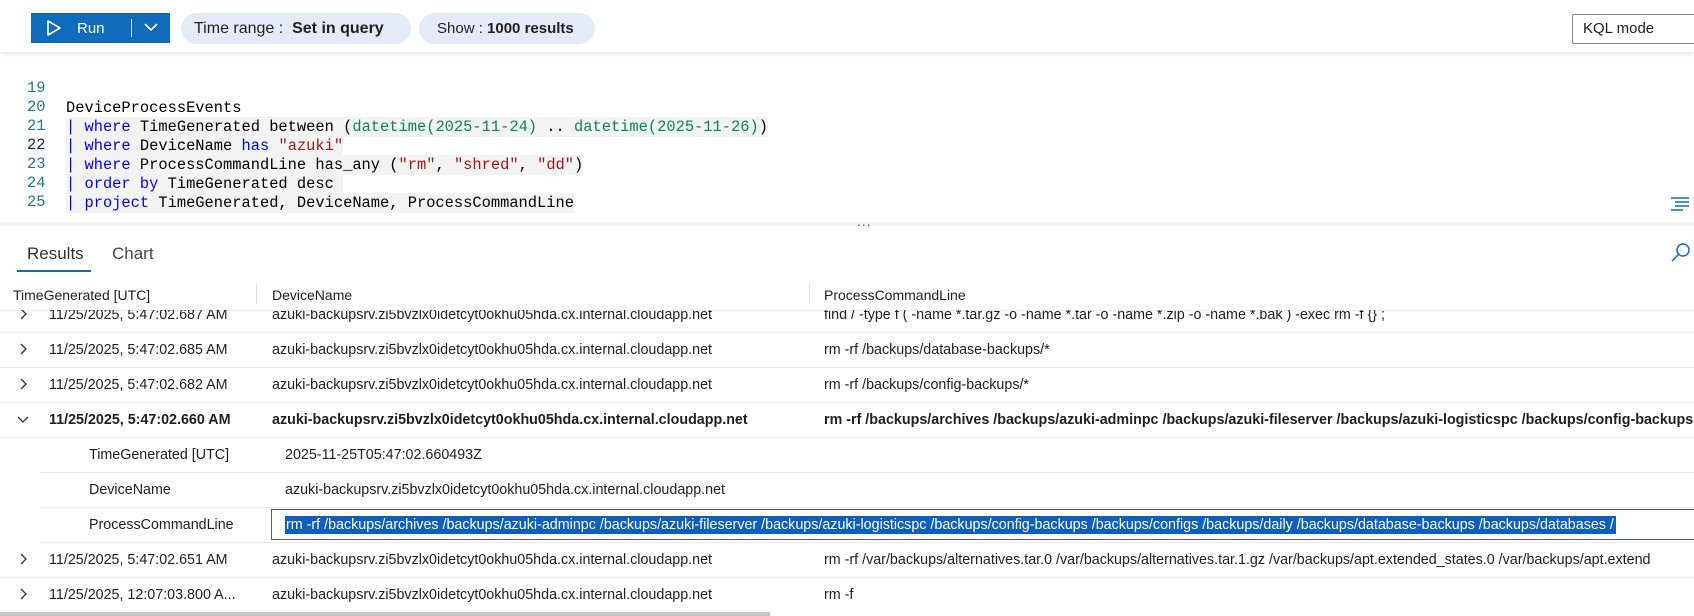 This screenshot has width=1694, height=616. What do you see at coordinates (36, 202) in the screenshot?
I see `line-number: 25` at bounding box center [36, 202].